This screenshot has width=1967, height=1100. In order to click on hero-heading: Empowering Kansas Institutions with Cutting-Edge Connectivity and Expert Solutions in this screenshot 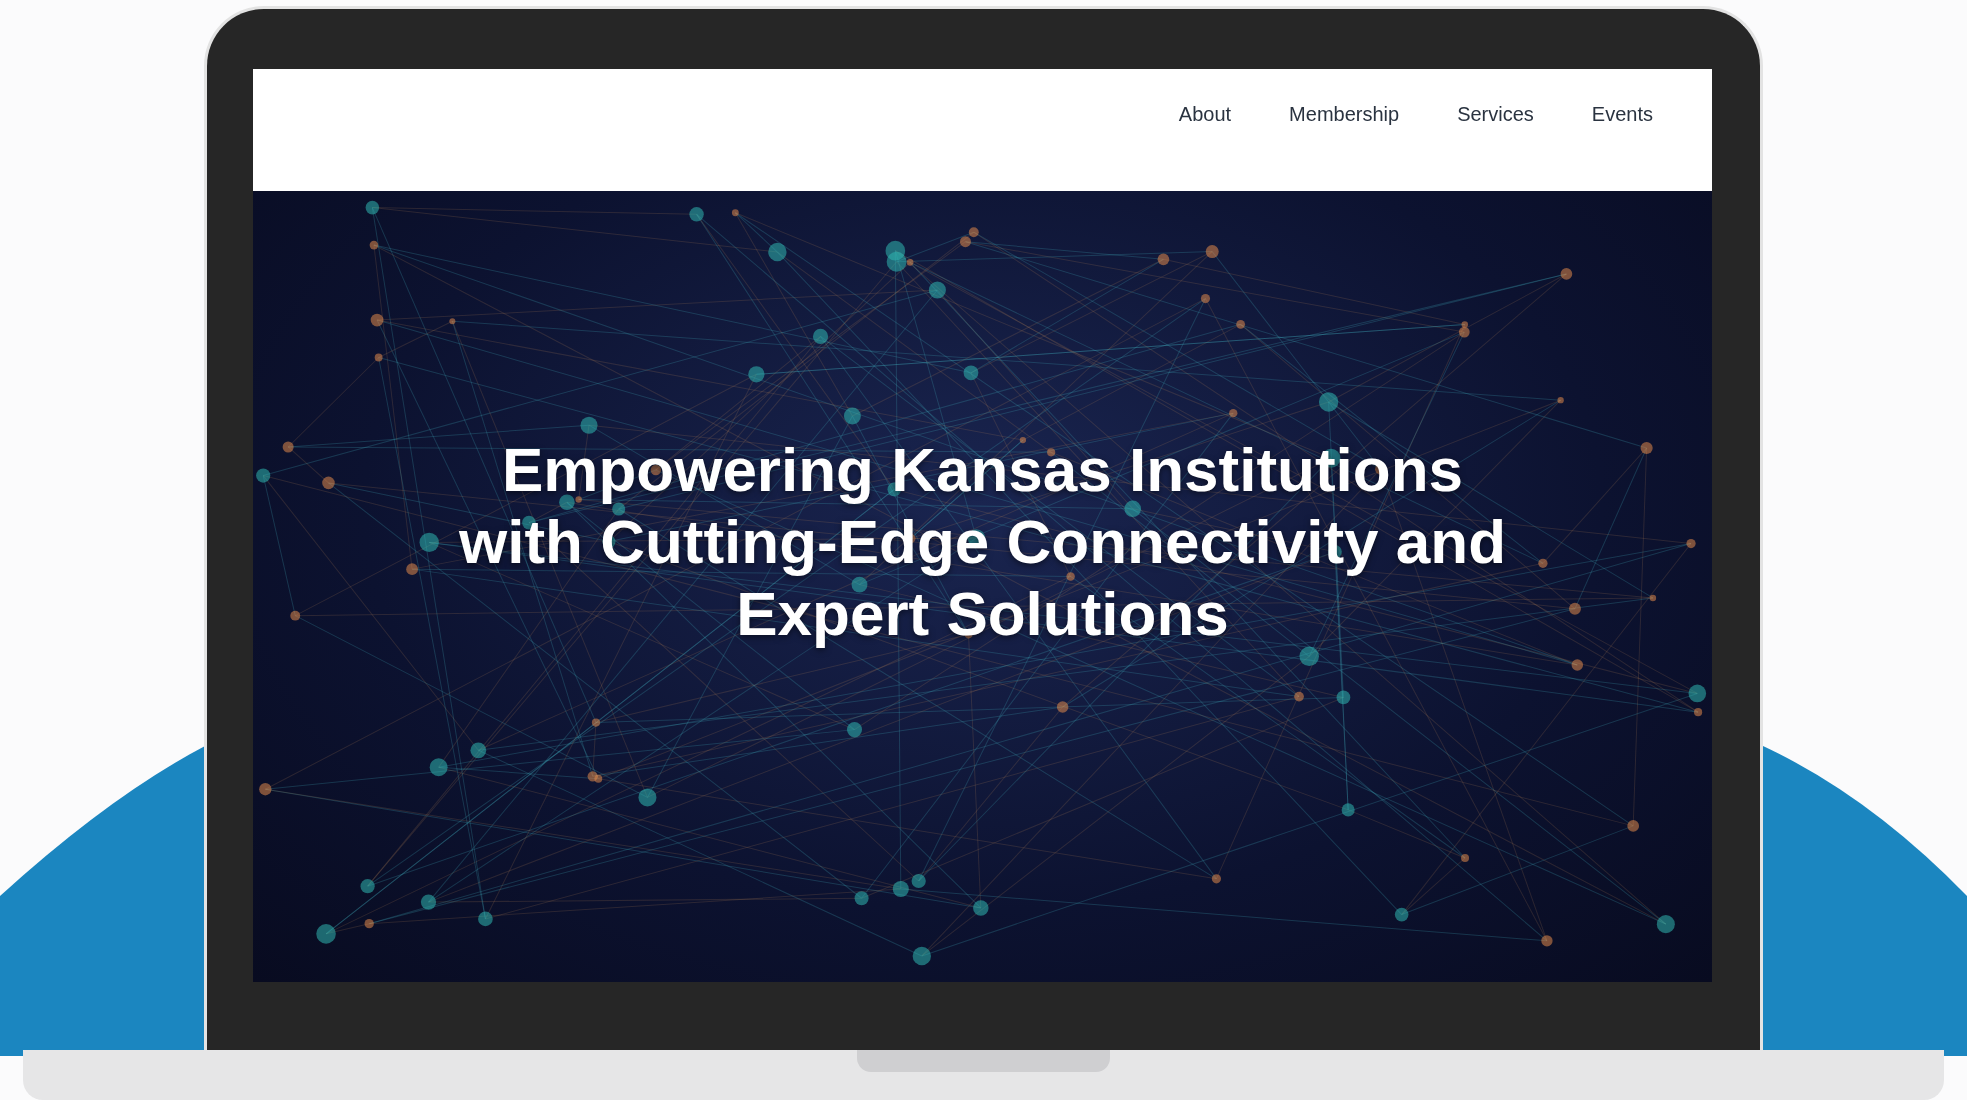, I will do `click(982, 541)`.